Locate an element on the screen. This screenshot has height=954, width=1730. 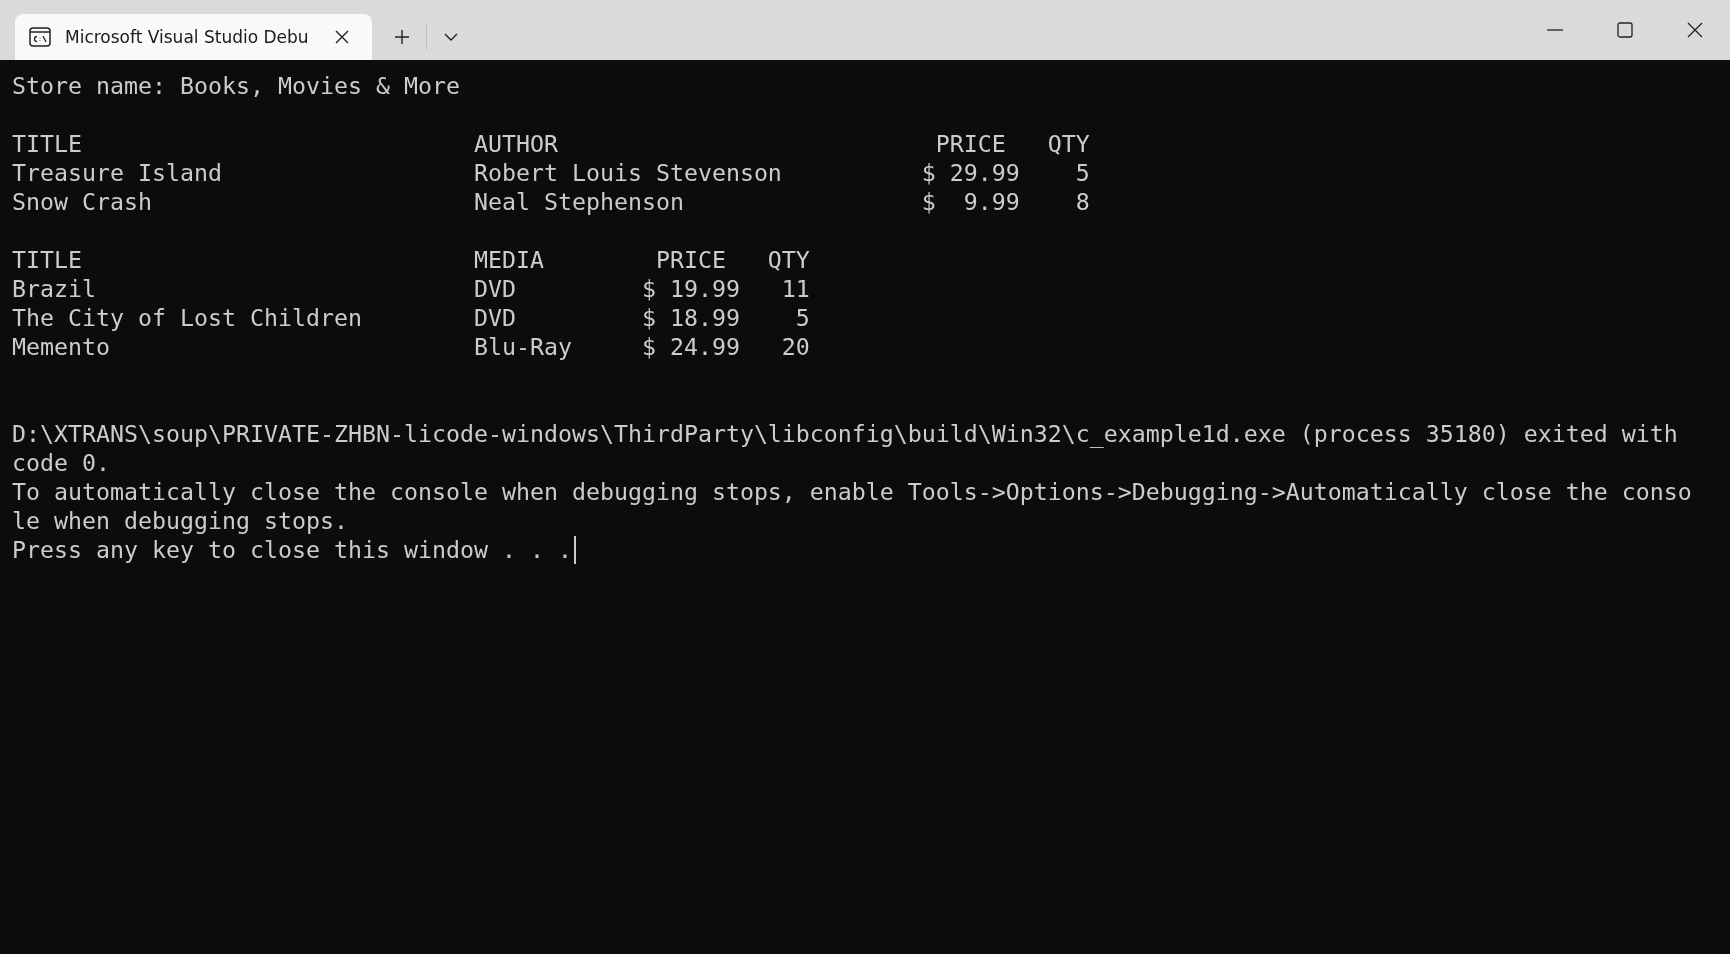
console-line: code 0. is located at coordinates (61, 462).